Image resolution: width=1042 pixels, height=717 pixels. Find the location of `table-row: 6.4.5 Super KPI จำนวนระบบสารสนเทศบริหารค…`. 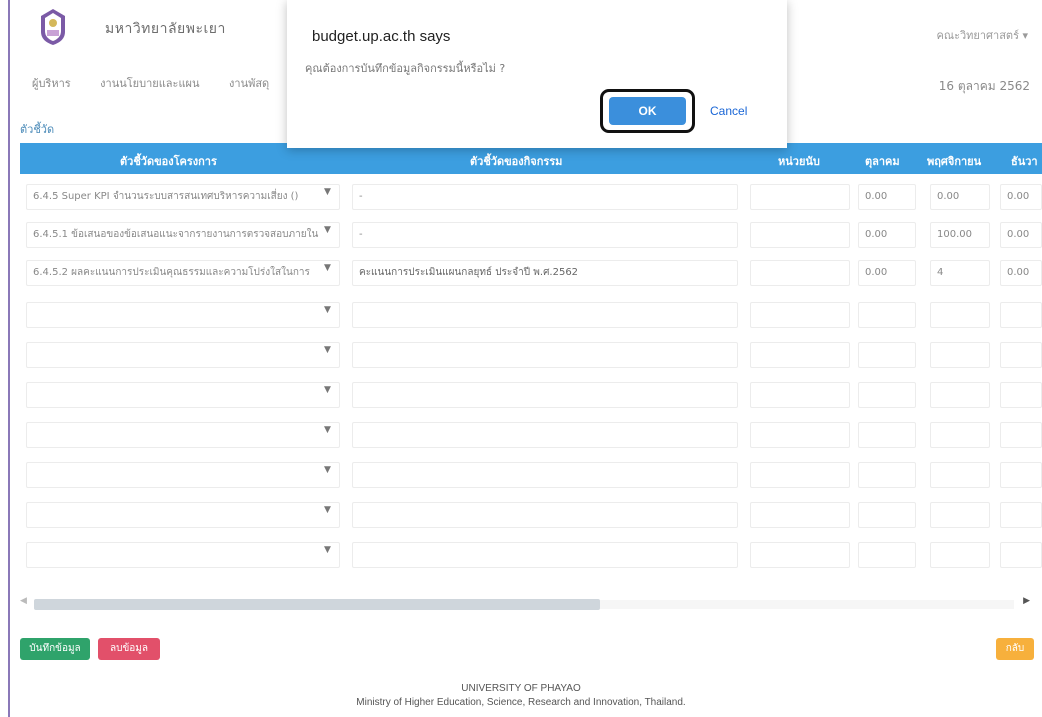

table-row: 6.4.5 Super KPI จำนวนระบบสารสนเทศบริหารค… is located at coordinates (531, 199).